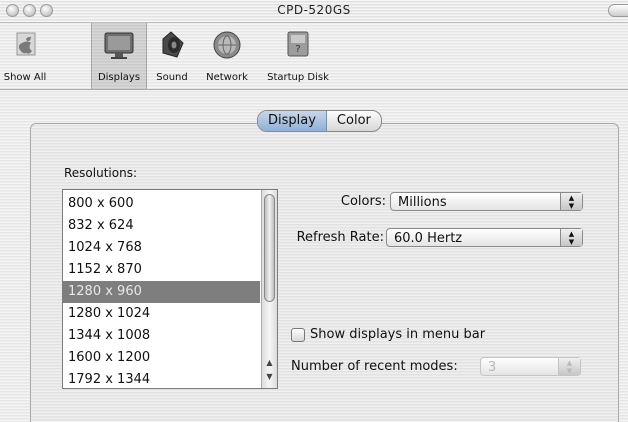 The height and width of the screenshot is (422, 628). Describe the element at coordinates (298, 335) in the screenshot. I see `show-displays-checkbox` at that location.